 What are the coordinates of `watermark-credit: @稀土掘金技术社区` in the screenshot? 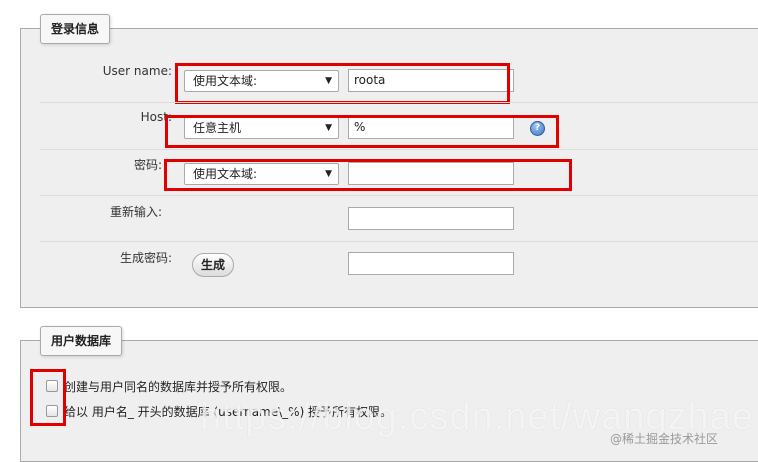 It's located at (664, 439).